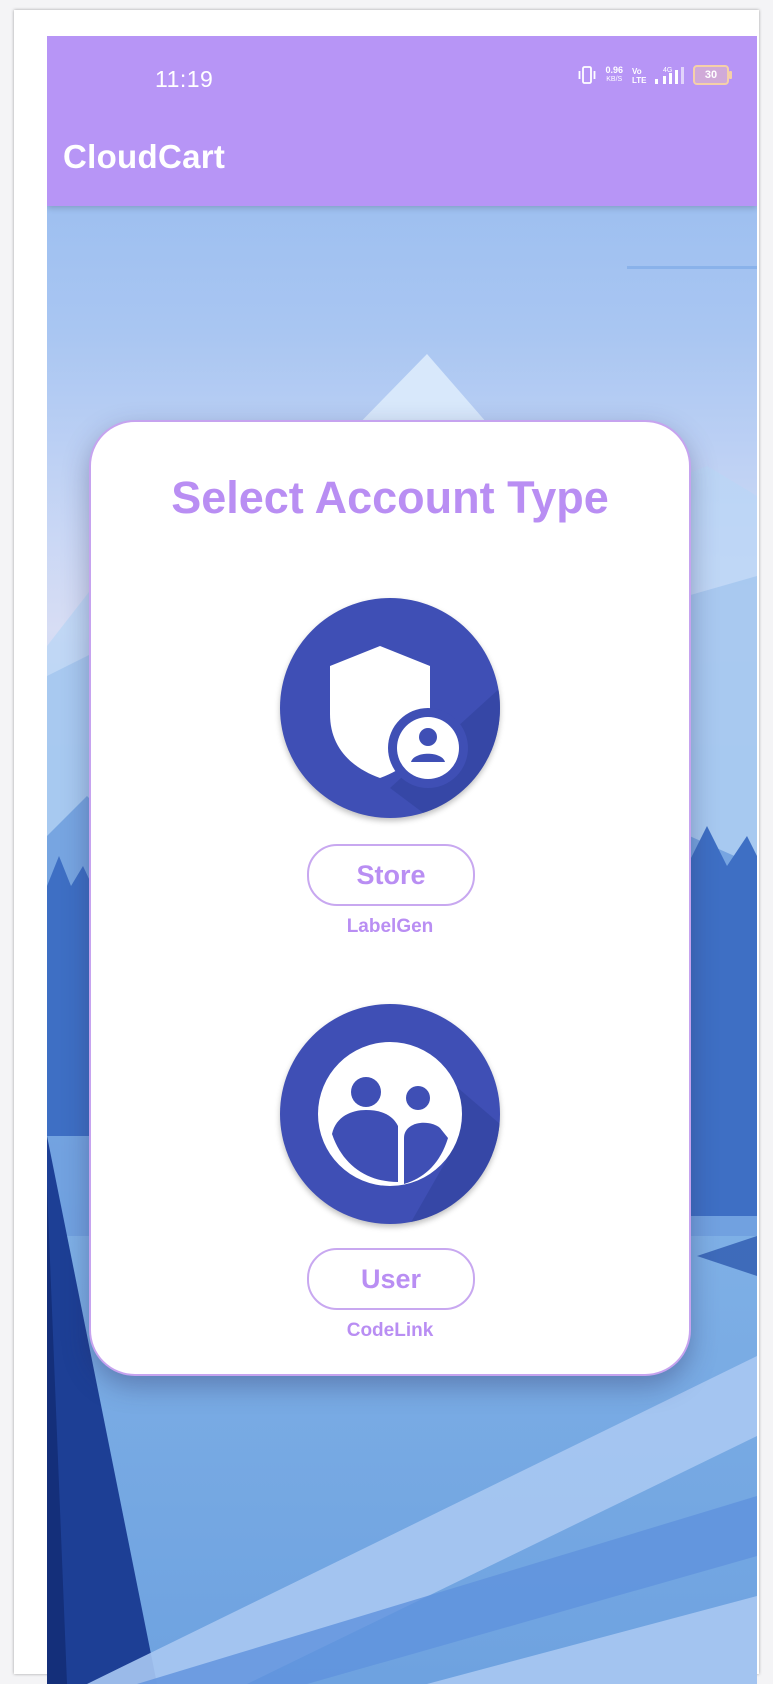 This screenshot has height=1684, width=773. What do you see at coordinates (144, 156) in the screenshot?
I see `app-title: CloudCart` at bounding box center [144, 156].